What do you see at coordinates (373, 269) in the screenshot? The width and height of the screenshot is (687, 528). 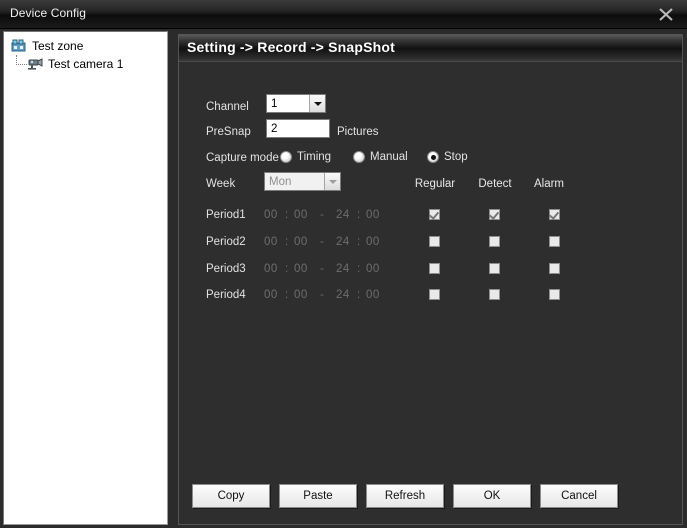 I see `period3-end-min: 00` at bounding box center [373, 269].